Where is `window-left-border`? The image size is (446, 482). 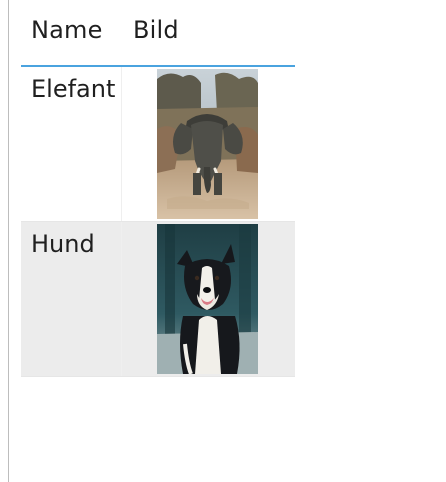 window-left-border is located at coordinates (8, 241).